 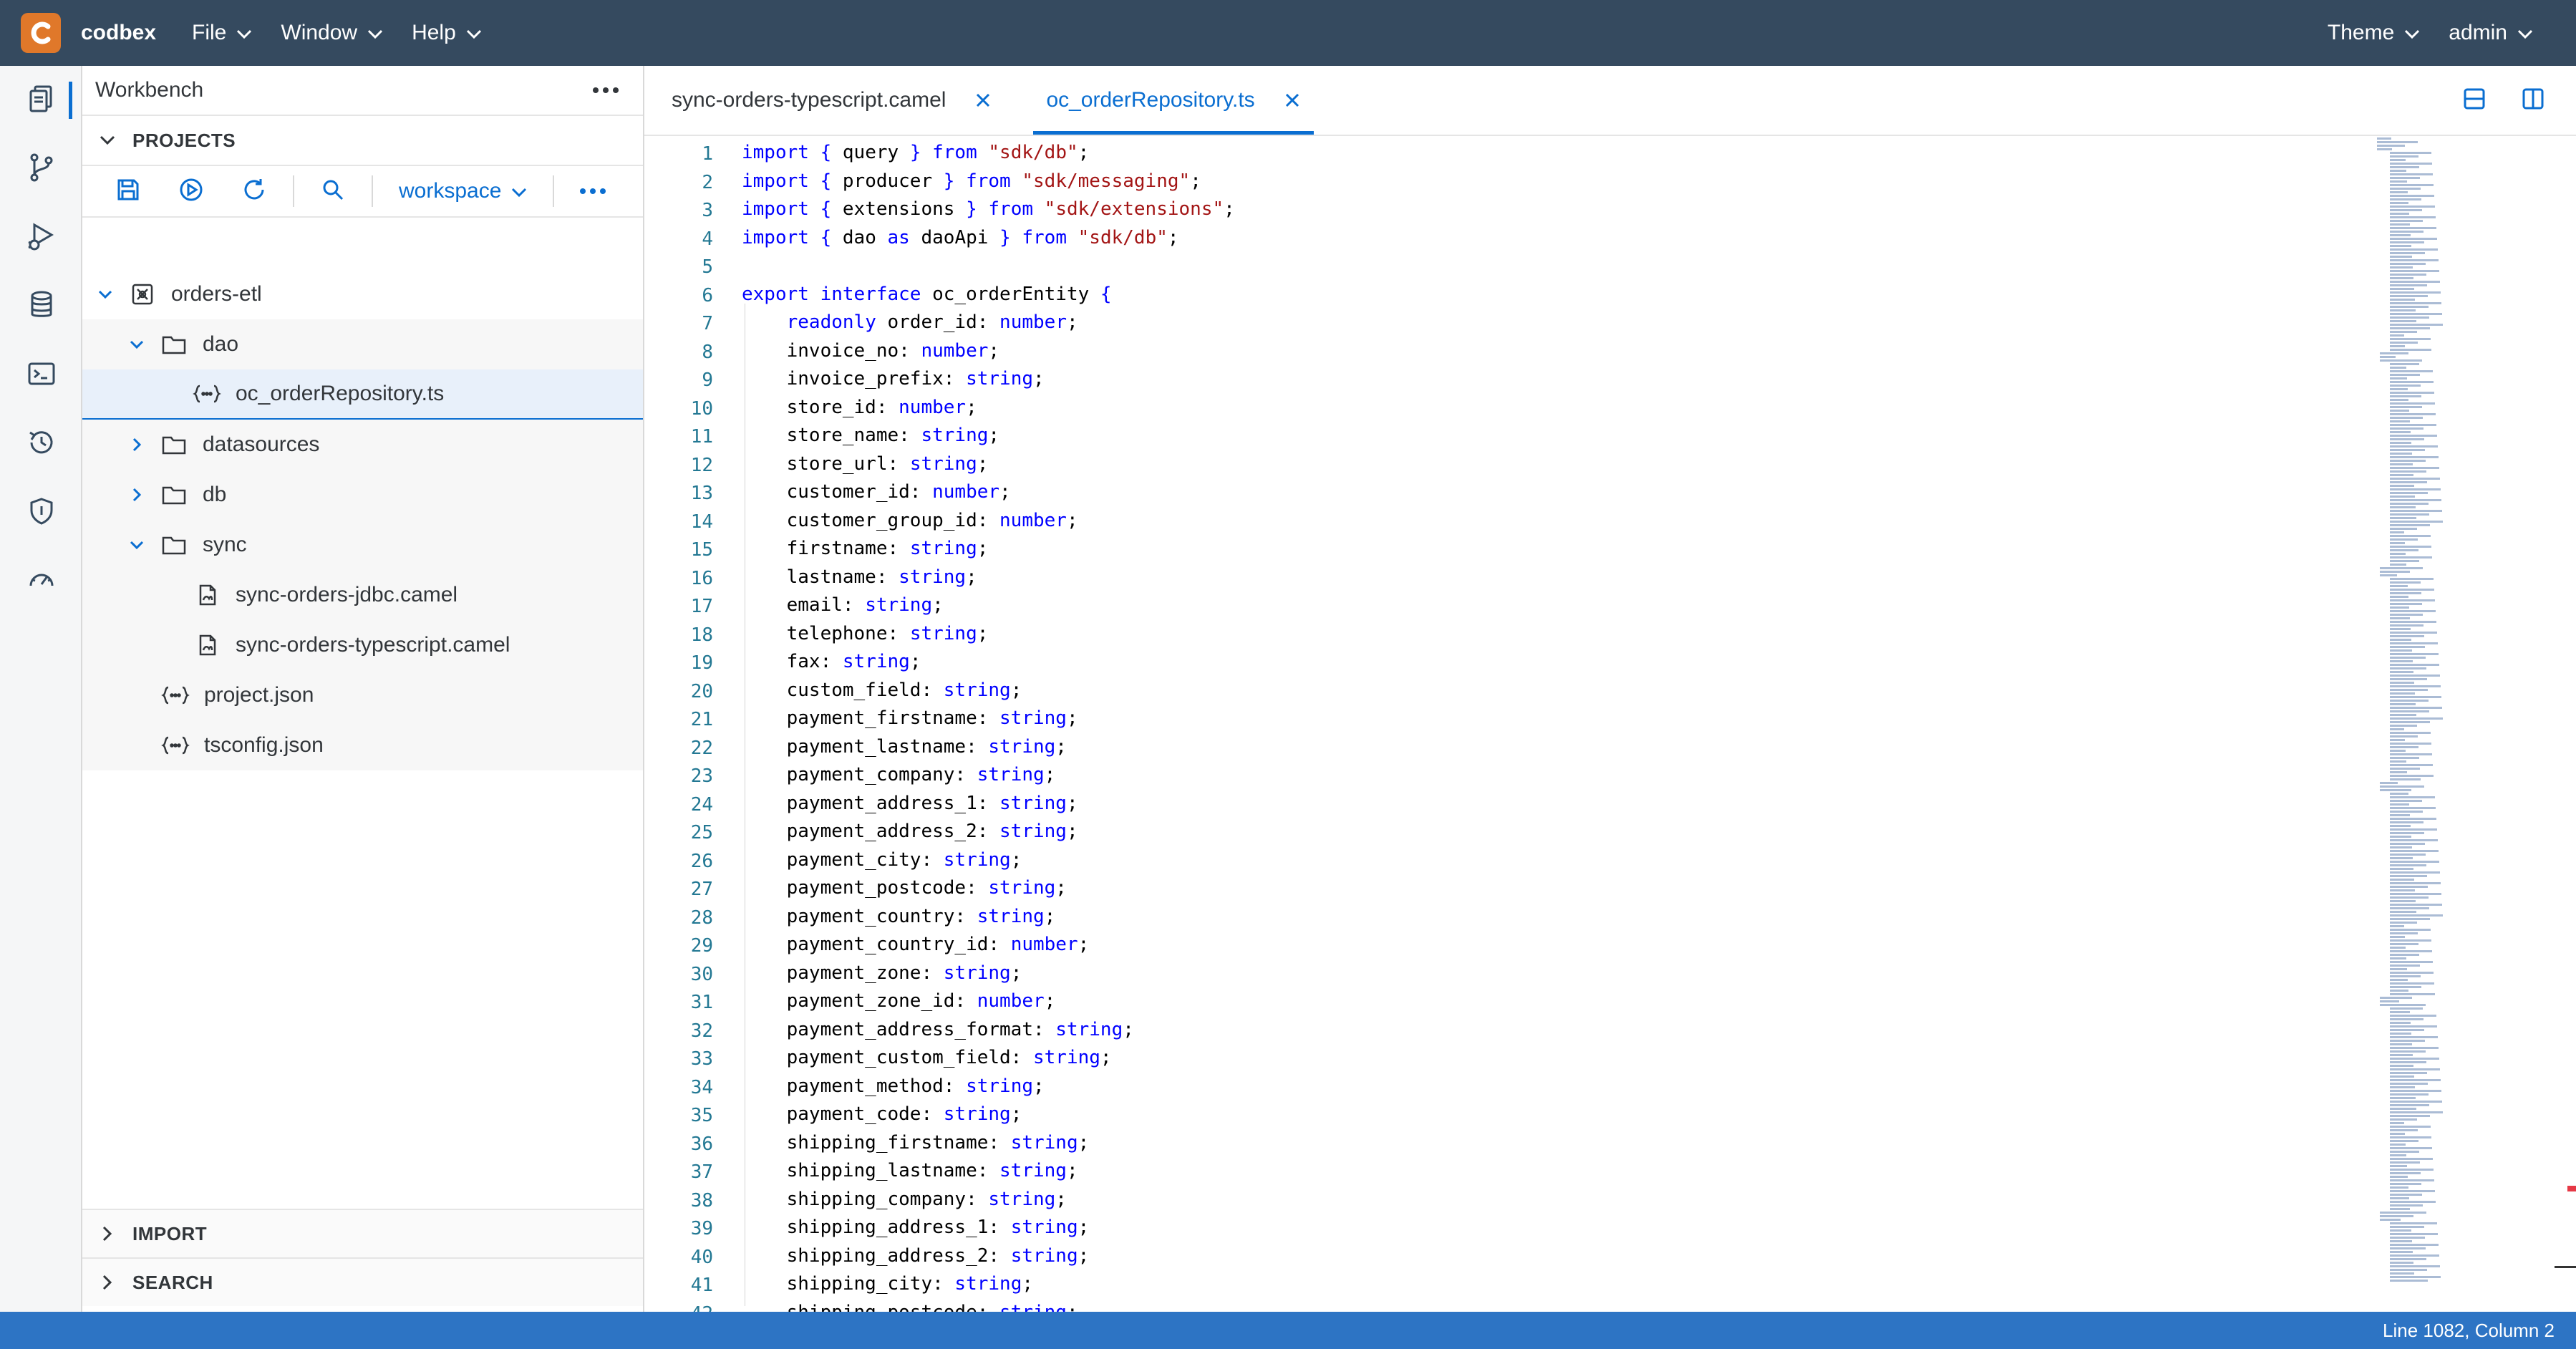 What do you see at coordinates (363, 645) in the screenshot?
I see `tree-item-sync-orders-typescript: sync-orders-typescript.camel` at bounding box center [363, 645].